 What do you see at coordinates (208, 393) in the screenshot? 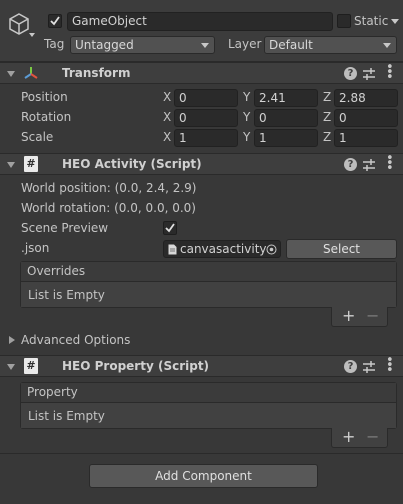
I see `property-list-header: Property` at bounding box center [208, 393].